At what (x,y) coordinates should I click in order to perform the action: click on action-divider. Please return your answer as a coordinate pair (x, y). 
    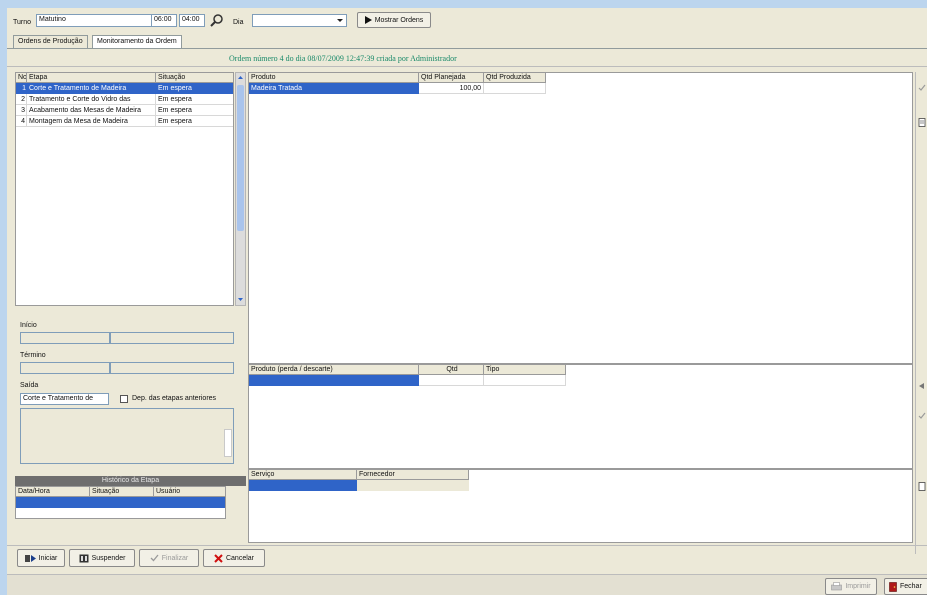
    Looking at the image, I should click on (467, 545).